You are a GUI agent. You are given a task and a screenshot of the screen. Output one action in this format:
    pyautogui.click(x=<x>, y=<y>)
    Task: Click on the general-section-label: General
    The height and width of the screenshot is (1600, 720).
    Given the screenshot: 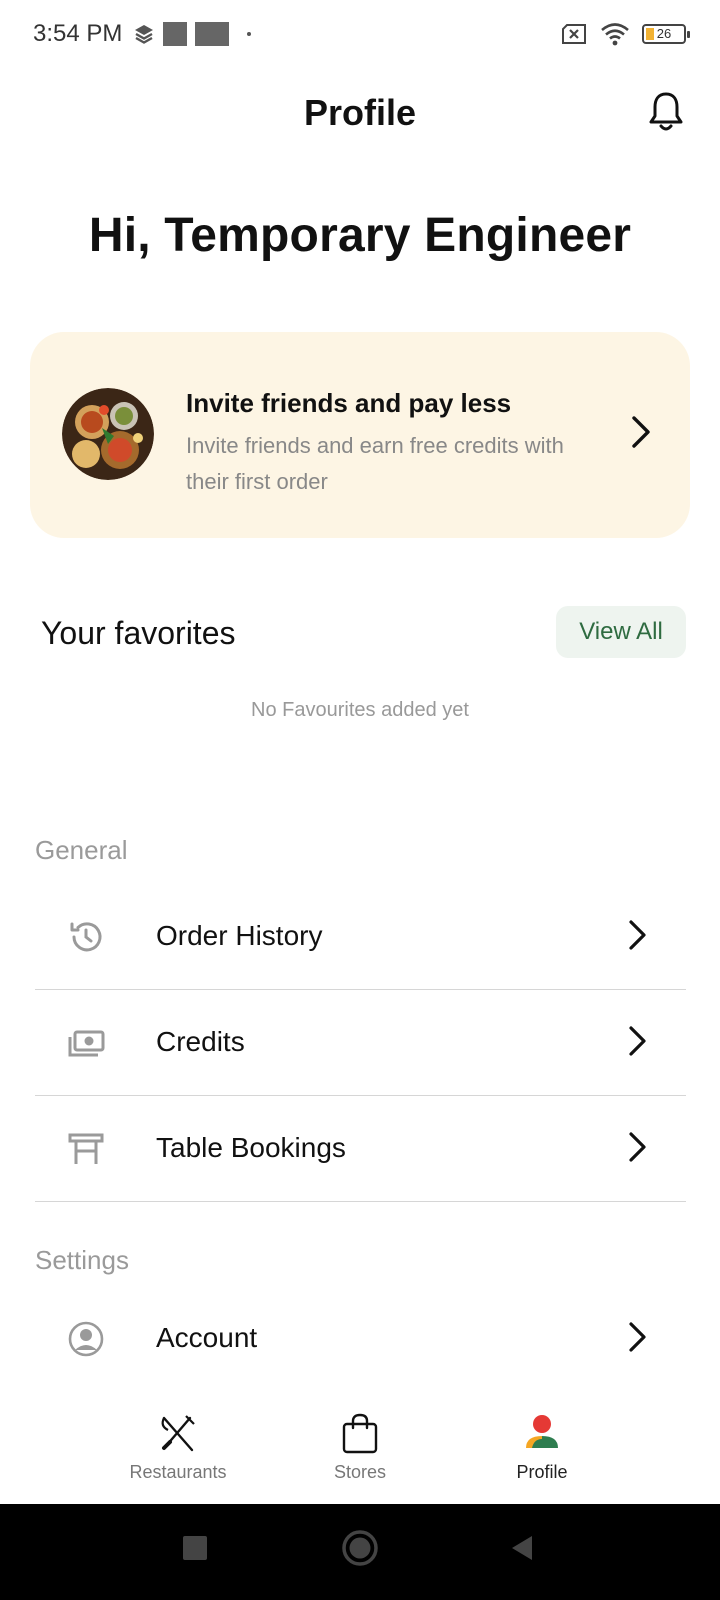 What is the action you would take?
    pyautogui.click(x=81, y=850)
    